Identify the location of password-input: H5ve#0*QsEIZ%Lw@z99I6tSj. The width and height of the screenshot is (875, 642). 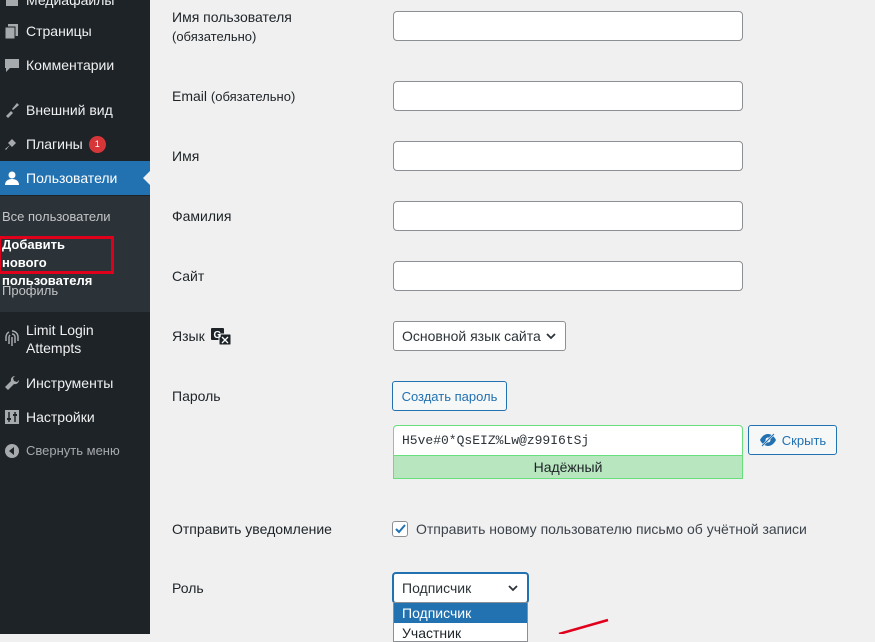
(568, 440).